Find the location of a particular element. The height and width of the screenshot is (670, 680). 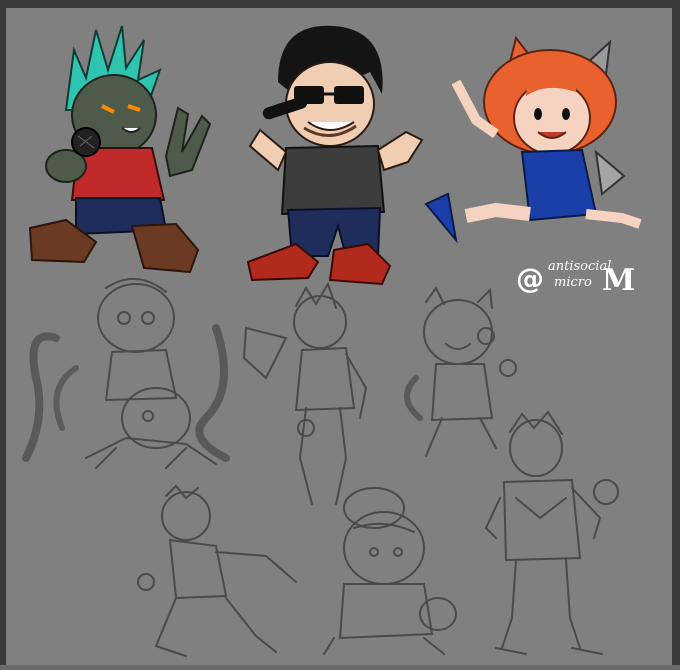

sketch-crouching-character is located at coordinates (221, 575).